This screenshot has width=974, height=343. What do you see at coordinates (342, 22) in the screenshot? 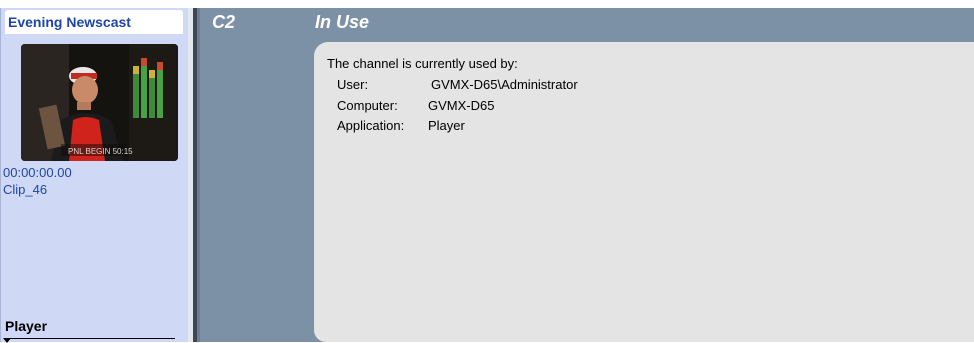
I see `status-title: In Use` at bounding box center [342, 22].